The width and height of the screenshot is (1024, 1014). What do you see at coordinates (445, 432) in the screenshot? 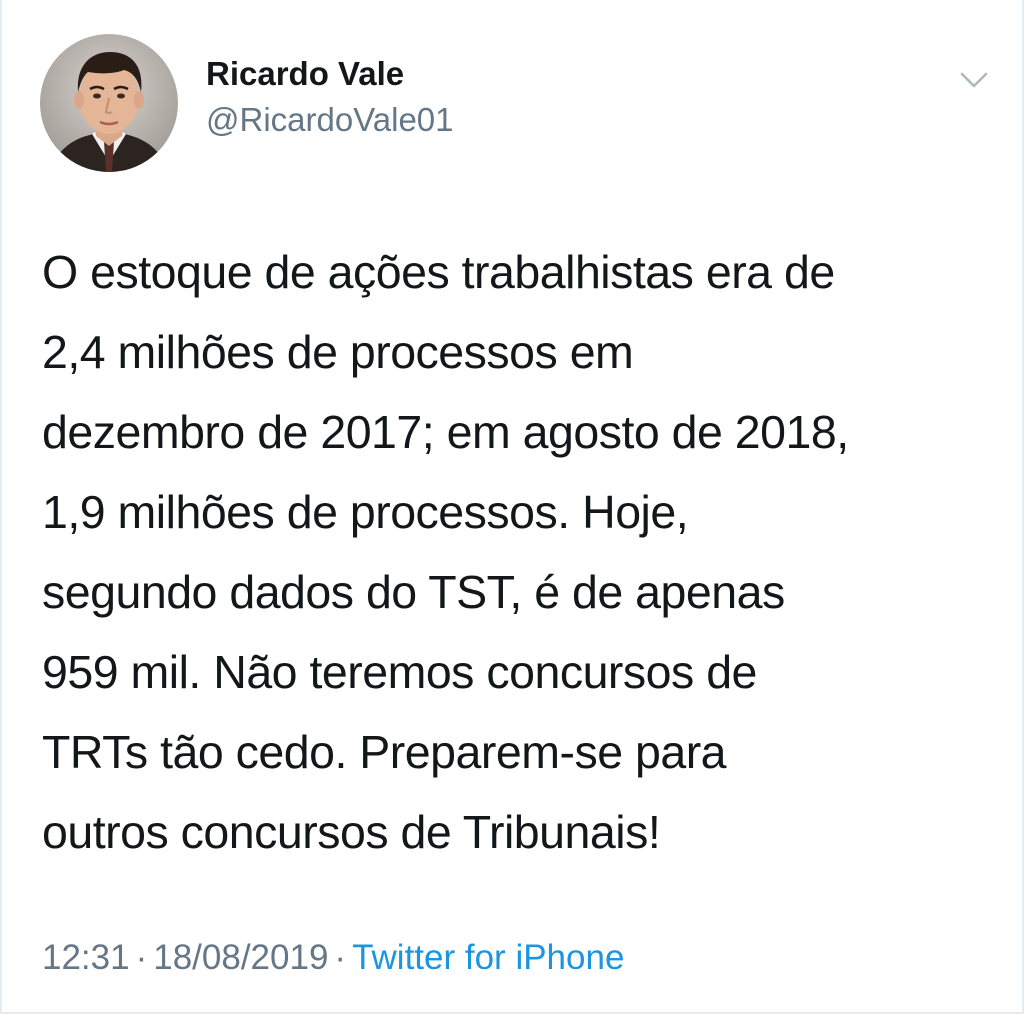
I see `tweet-text-line: dezembro de 2017; em agosto de 2018,` at bounding box center [445, 432].